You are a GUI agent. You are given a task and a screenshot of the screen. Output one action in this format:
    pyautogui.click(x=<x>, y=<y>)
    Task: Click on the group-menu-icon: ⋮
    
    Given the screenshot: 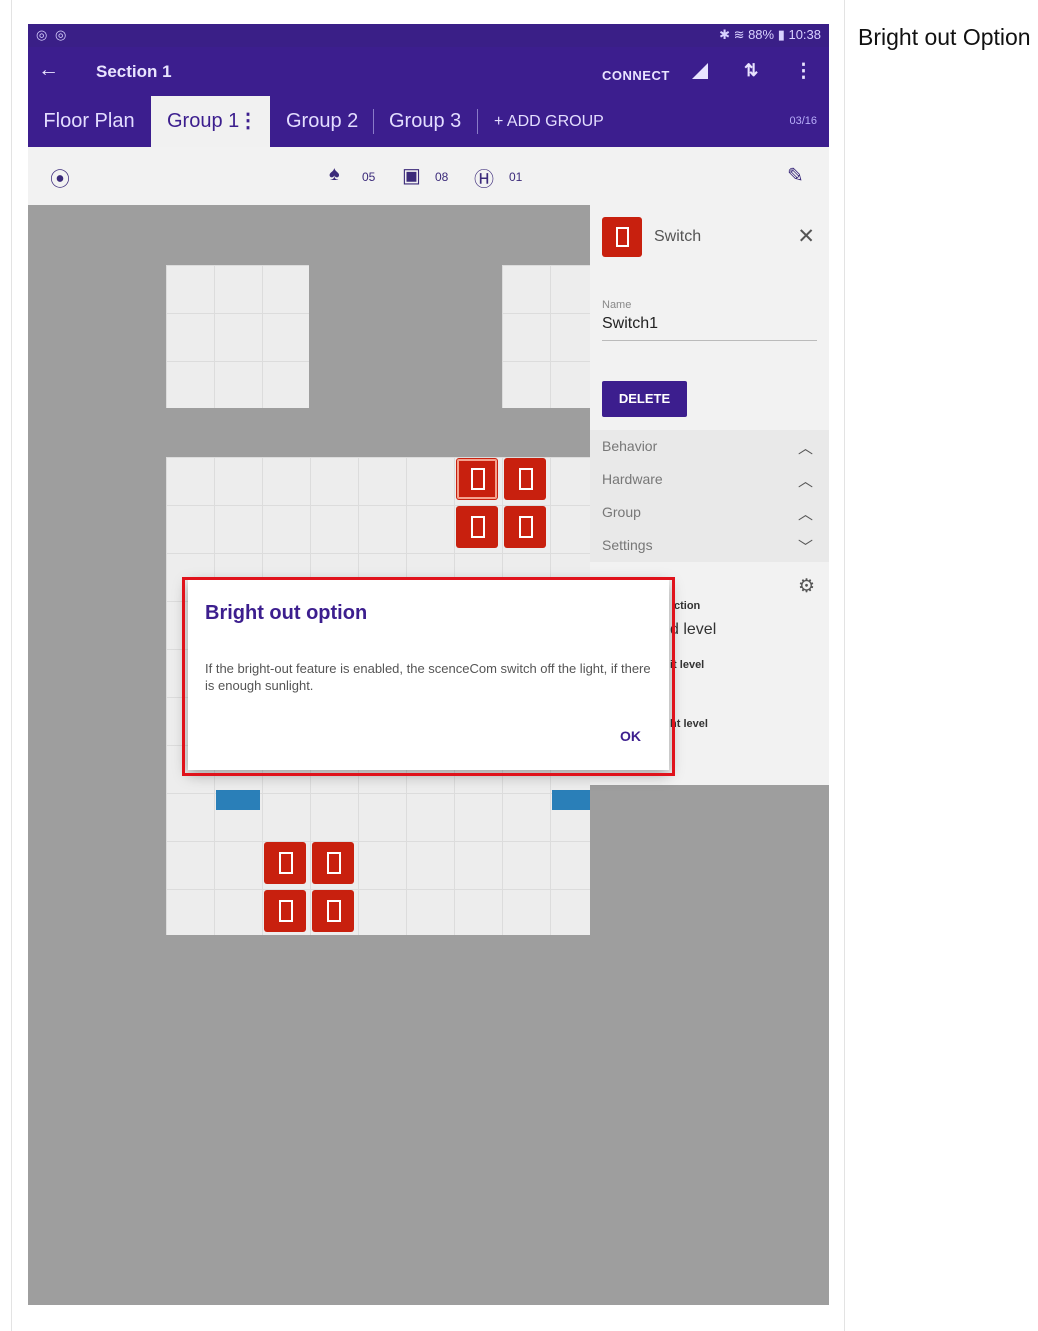 What is the action you would take?
    pyautogui.click(x=248, y=121)
    